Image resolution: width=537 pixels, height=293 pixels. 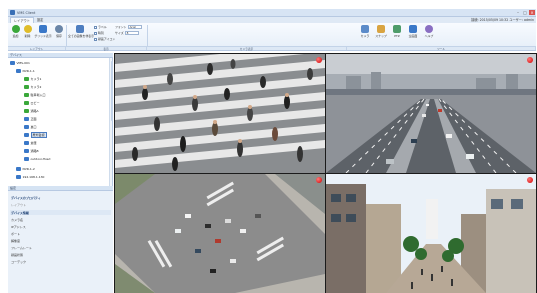 What do you see at coordinates (17, 255) in the screenshot?
I see `property-row: 録画状態` at bounding box center [17, 255].